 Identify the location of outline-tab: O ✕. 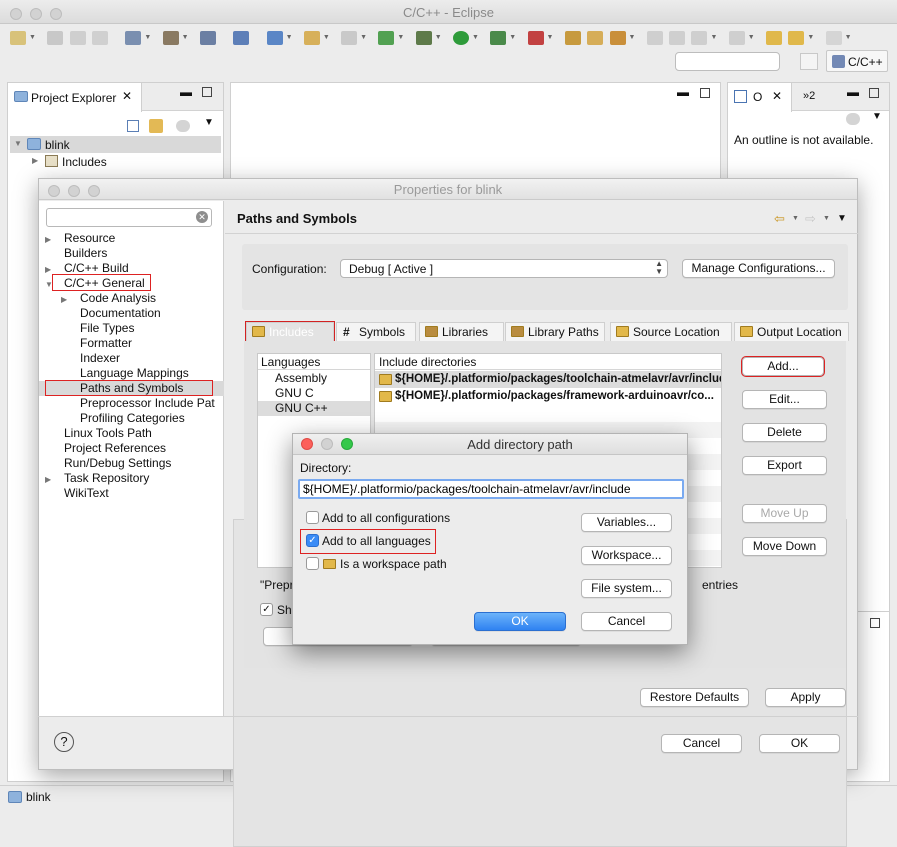
(760, 97).